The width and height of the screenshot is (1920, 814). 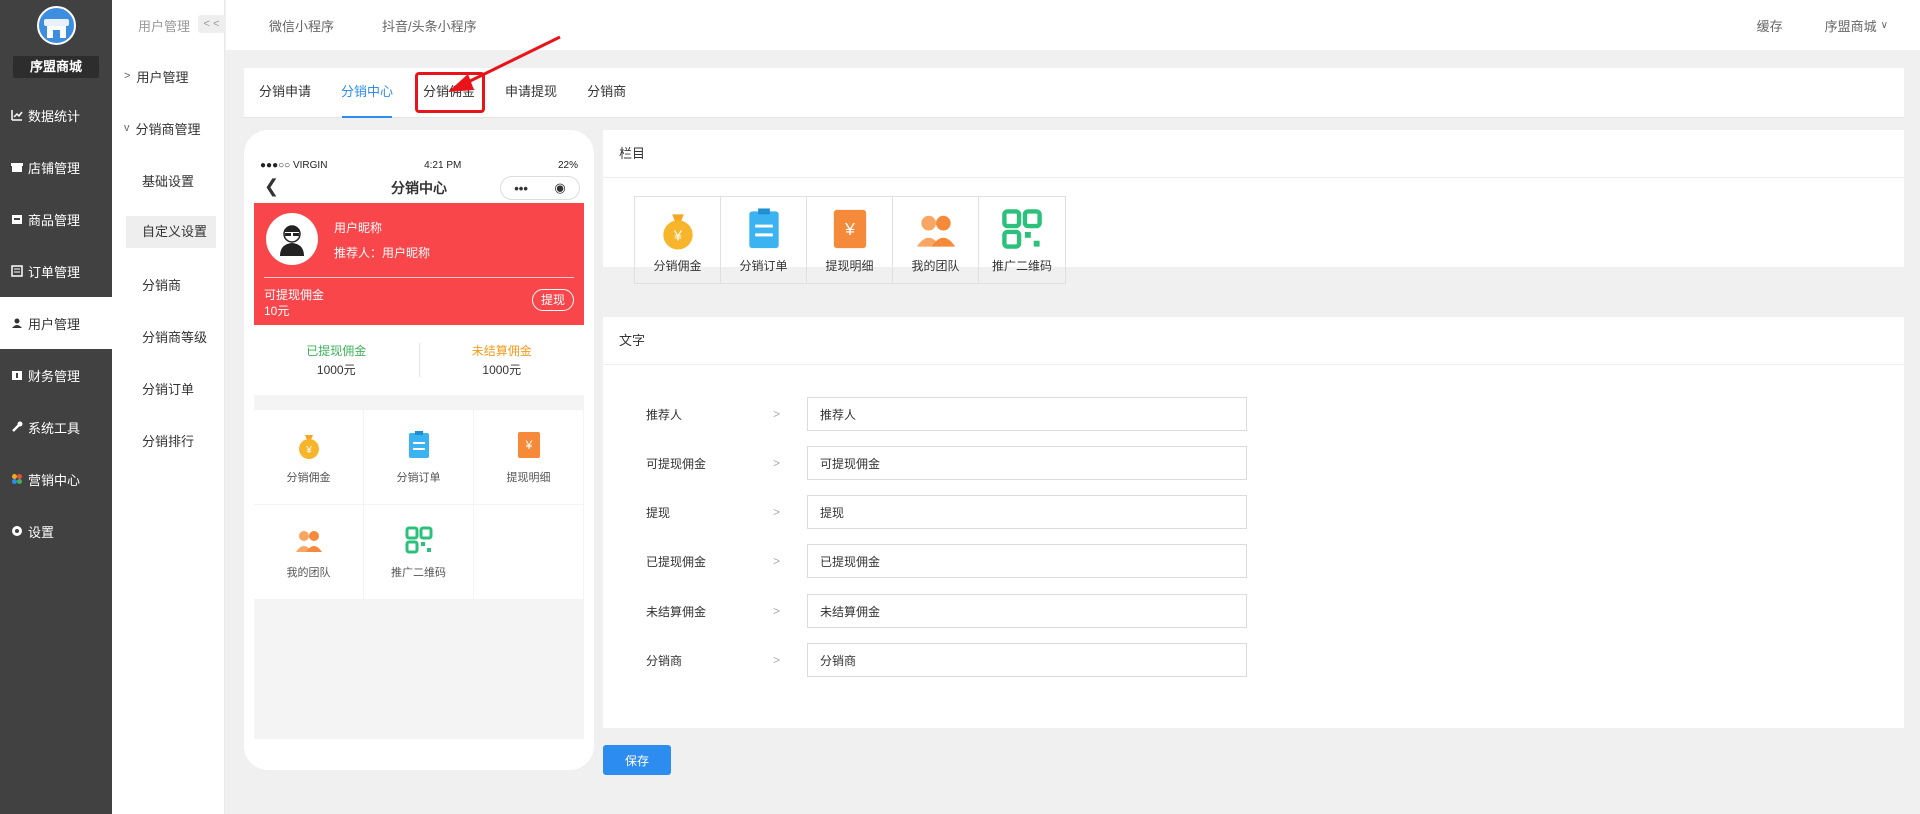 I want to click on sidebar-item-goods: 商品管理, so click(x=56, y=219).